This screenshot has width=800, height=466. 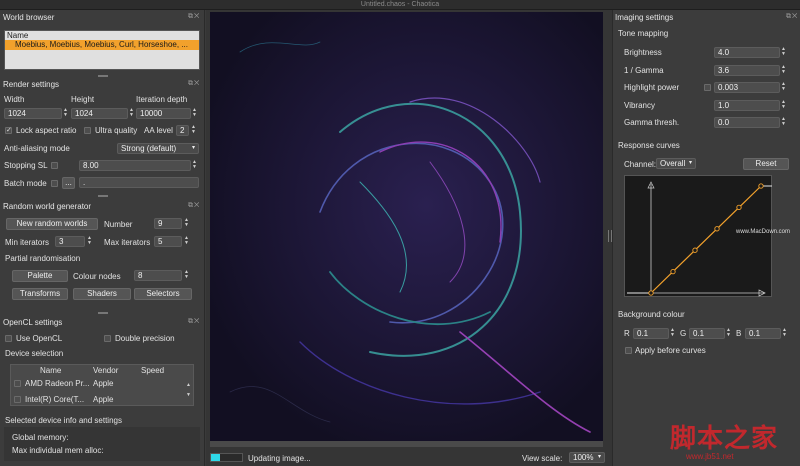 What do you see at coordinates (784, 333) in the screenshot?
I see `b-stepper: ▲ ▼` at bounding box center [784, 333].